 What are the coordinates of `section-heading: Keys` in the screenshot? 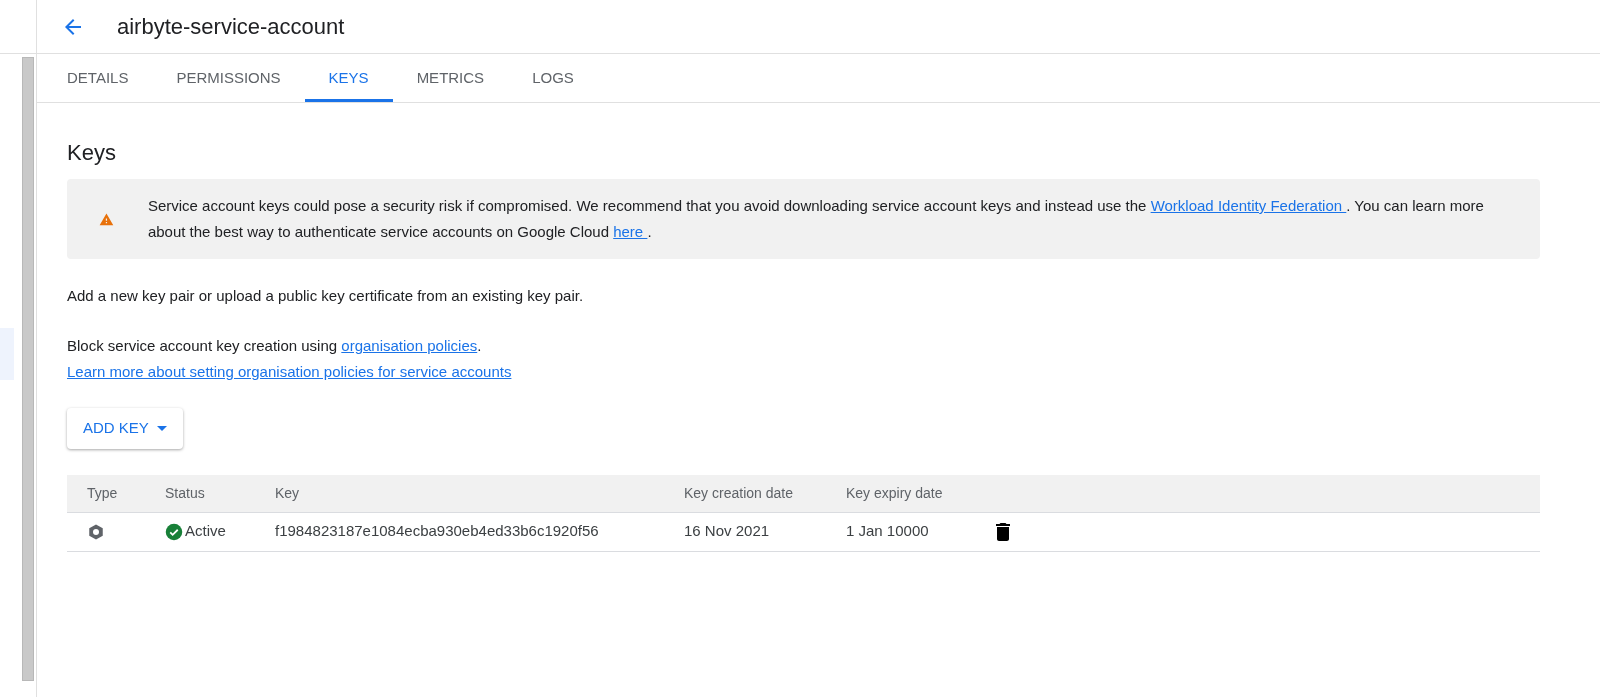 It's located at (92, 153).